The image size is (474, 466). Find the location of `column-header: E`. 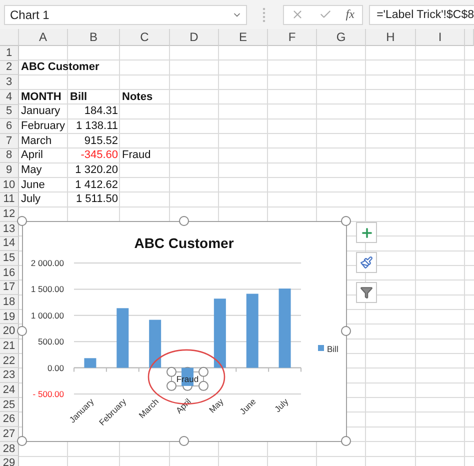

column-header: E is located at coordinates (243, 37).